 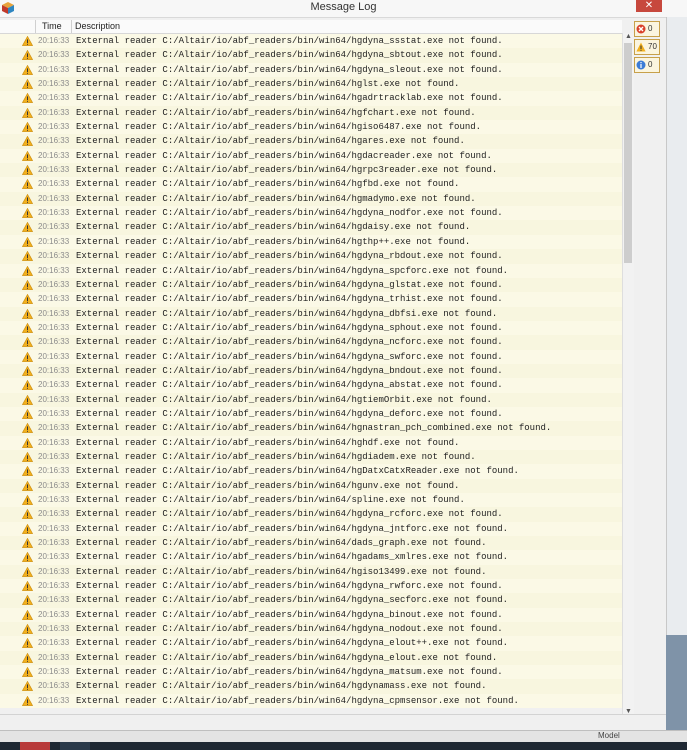 What do you see at coordinates (647, 47) in the screenshot?
I see `warning-filter-button: 70` at bounding box center [647, 47].